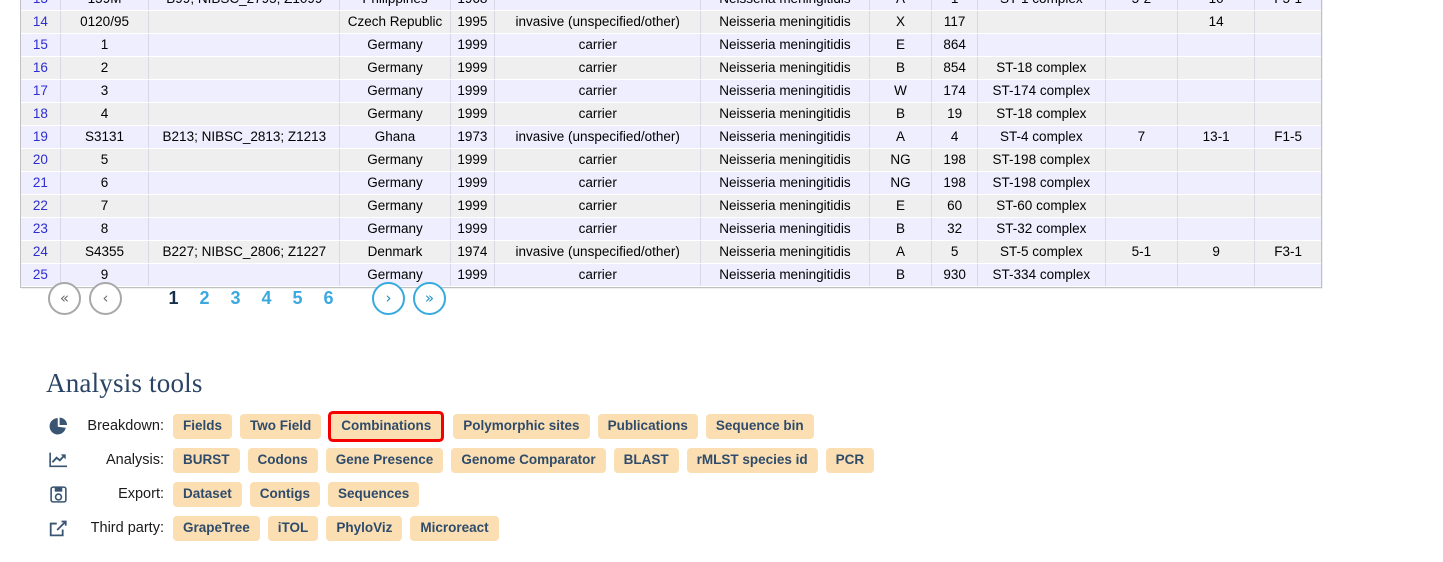  What do you see at coordinates (901, 275) in the screenshot?
I see `table-cell-serogroup: B` at bounding box center [901, 275].